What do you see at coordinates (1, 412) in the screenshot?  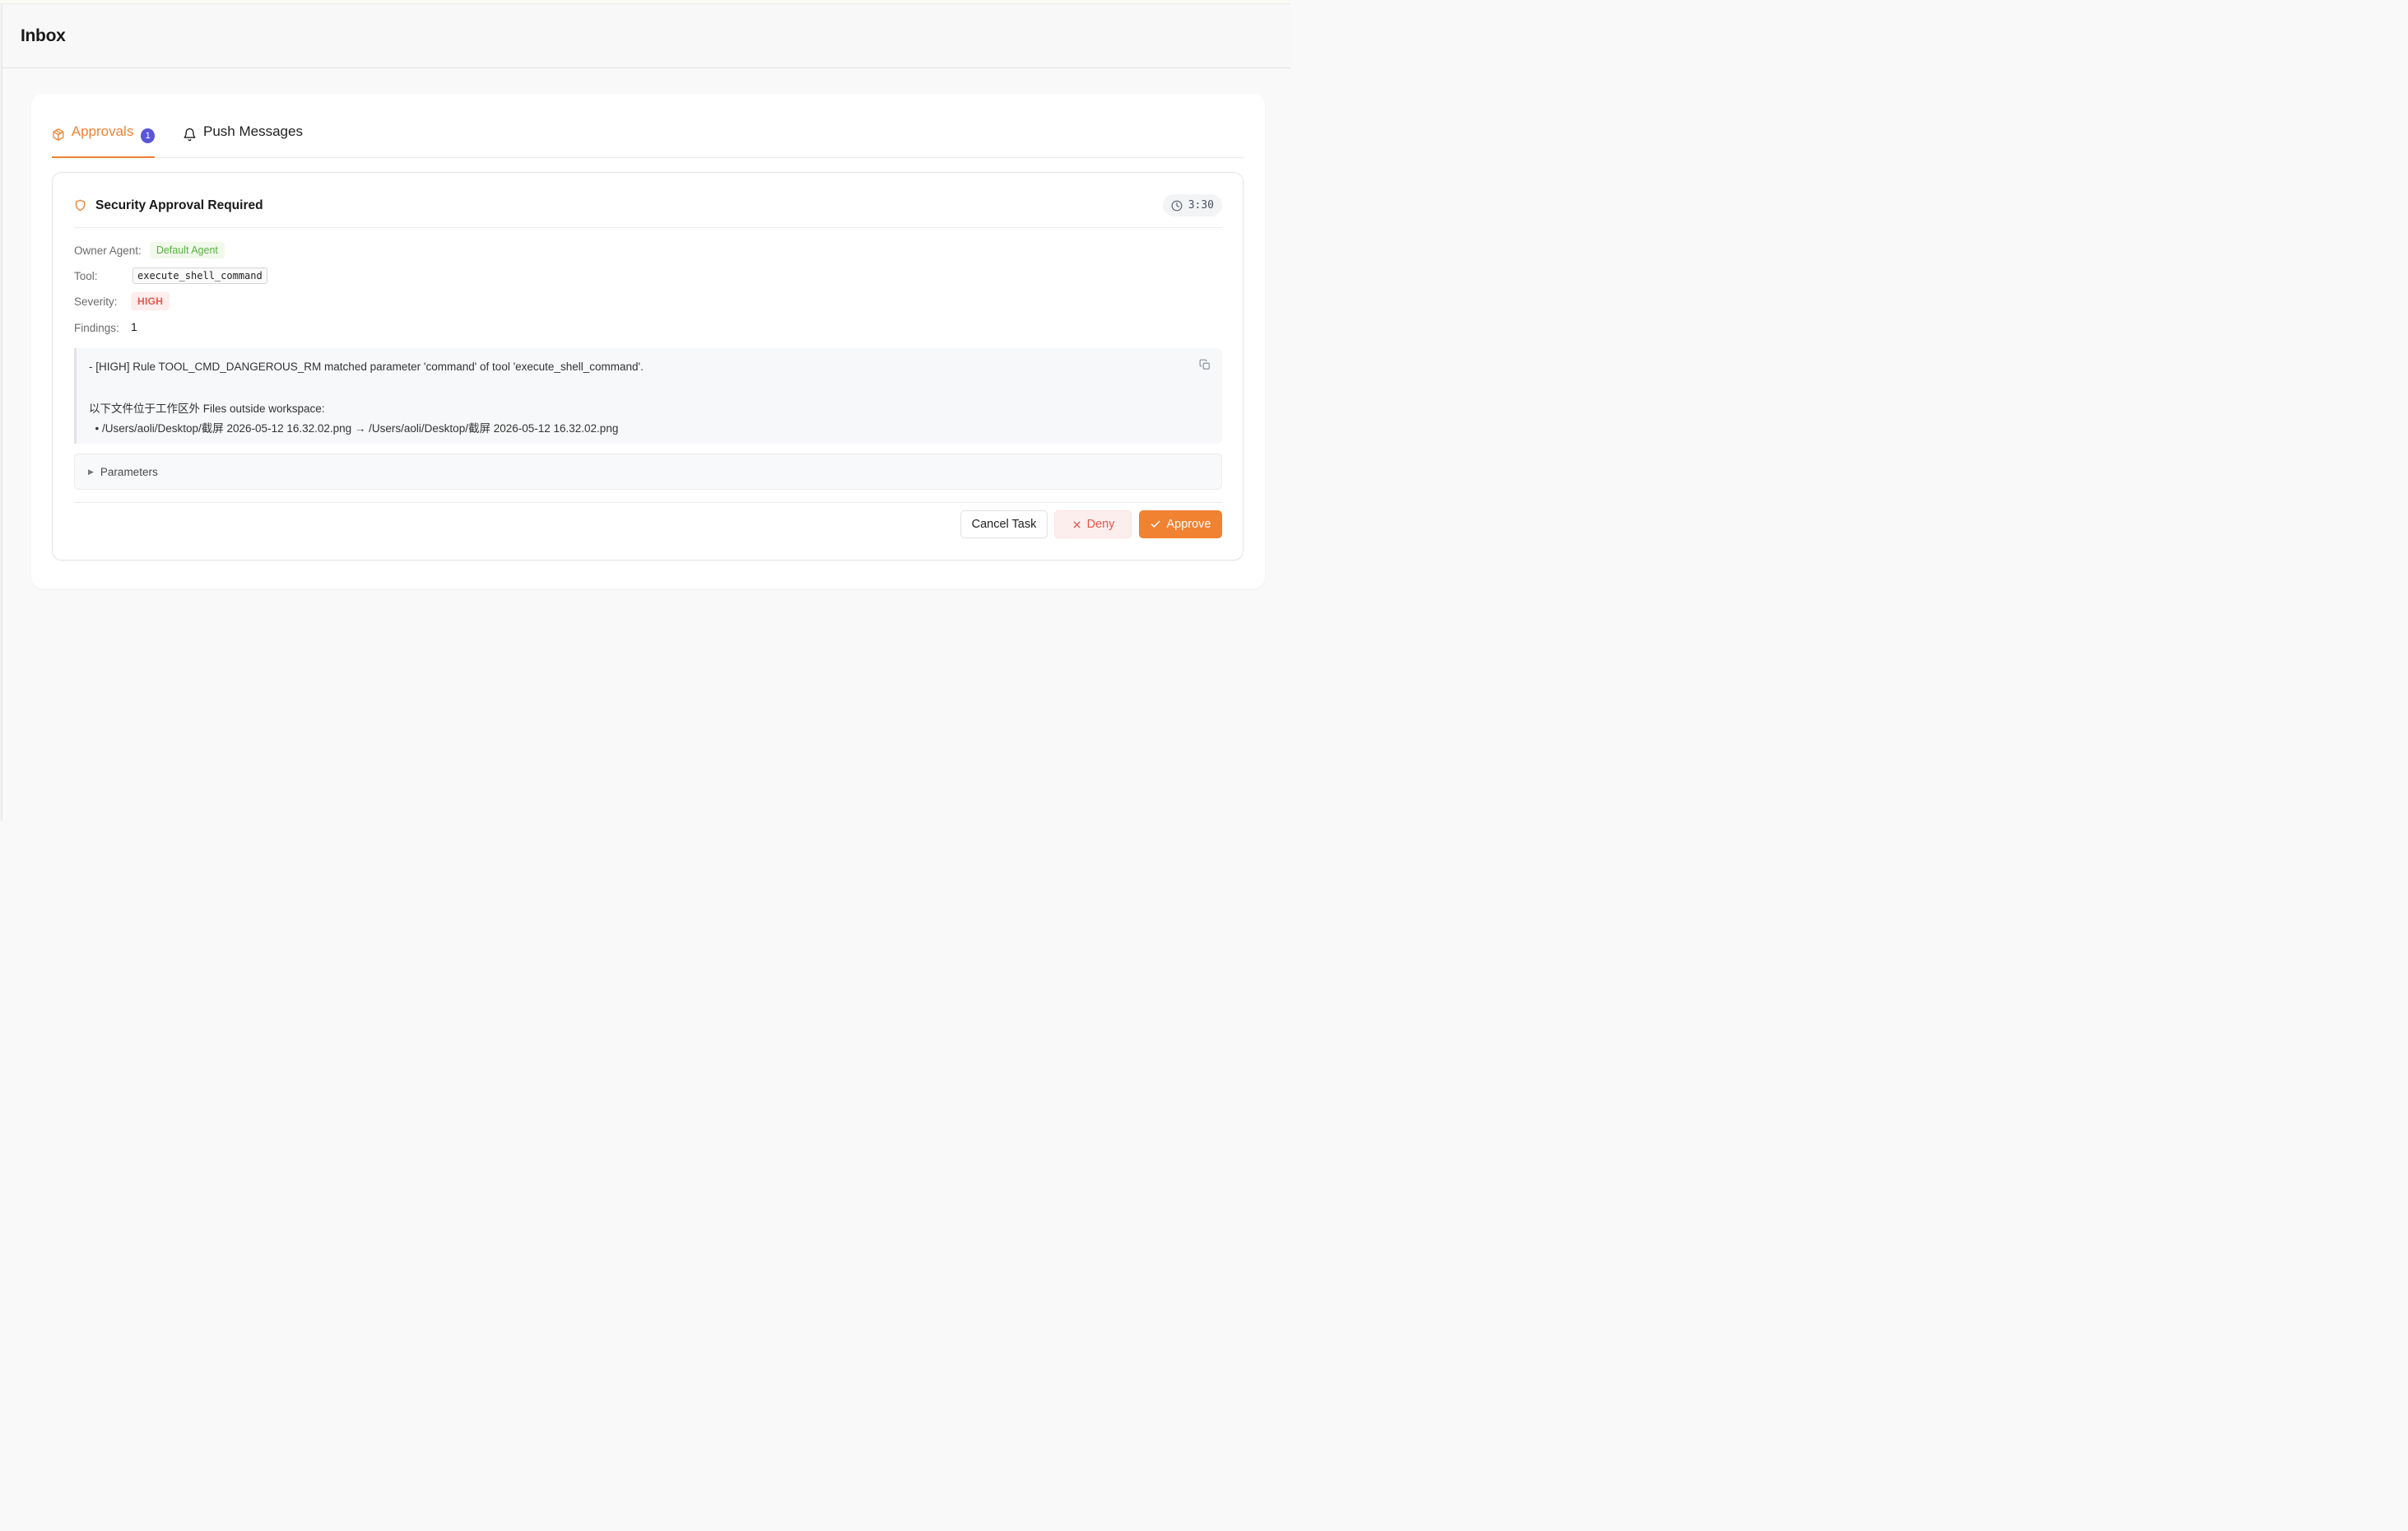 I see `window-left-edge` at bounding box center [1, 412].